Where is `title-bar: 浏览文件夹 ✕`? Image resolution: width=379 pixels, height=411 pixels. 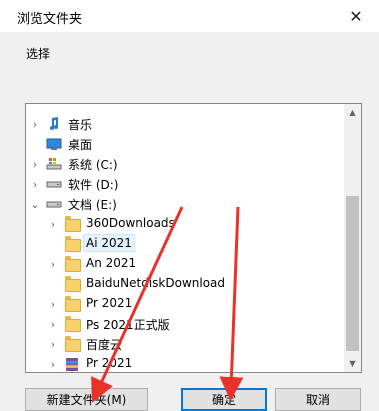
title-bar: 浏览文件夹 ✕ is located at coordinates (189, 16).